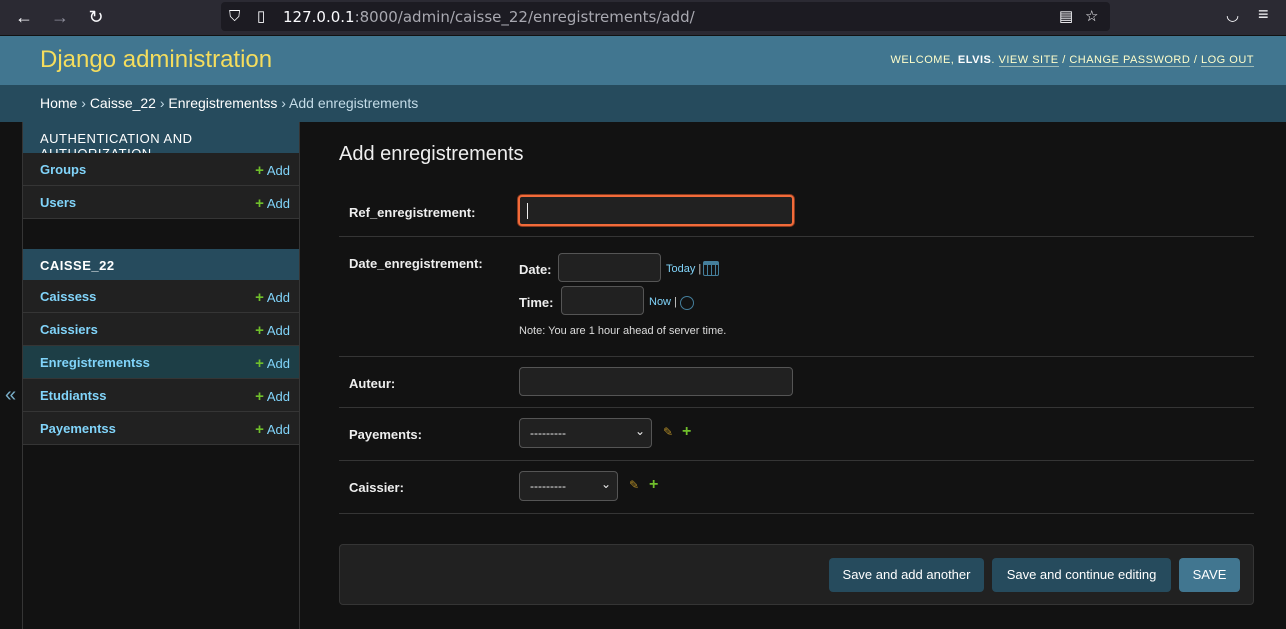 Image resolution: width=1286 pixels, height=629 pixels. I want to click on form-row-payements: Payements: --------- ⌄ ✎ +, so click(796, 434).